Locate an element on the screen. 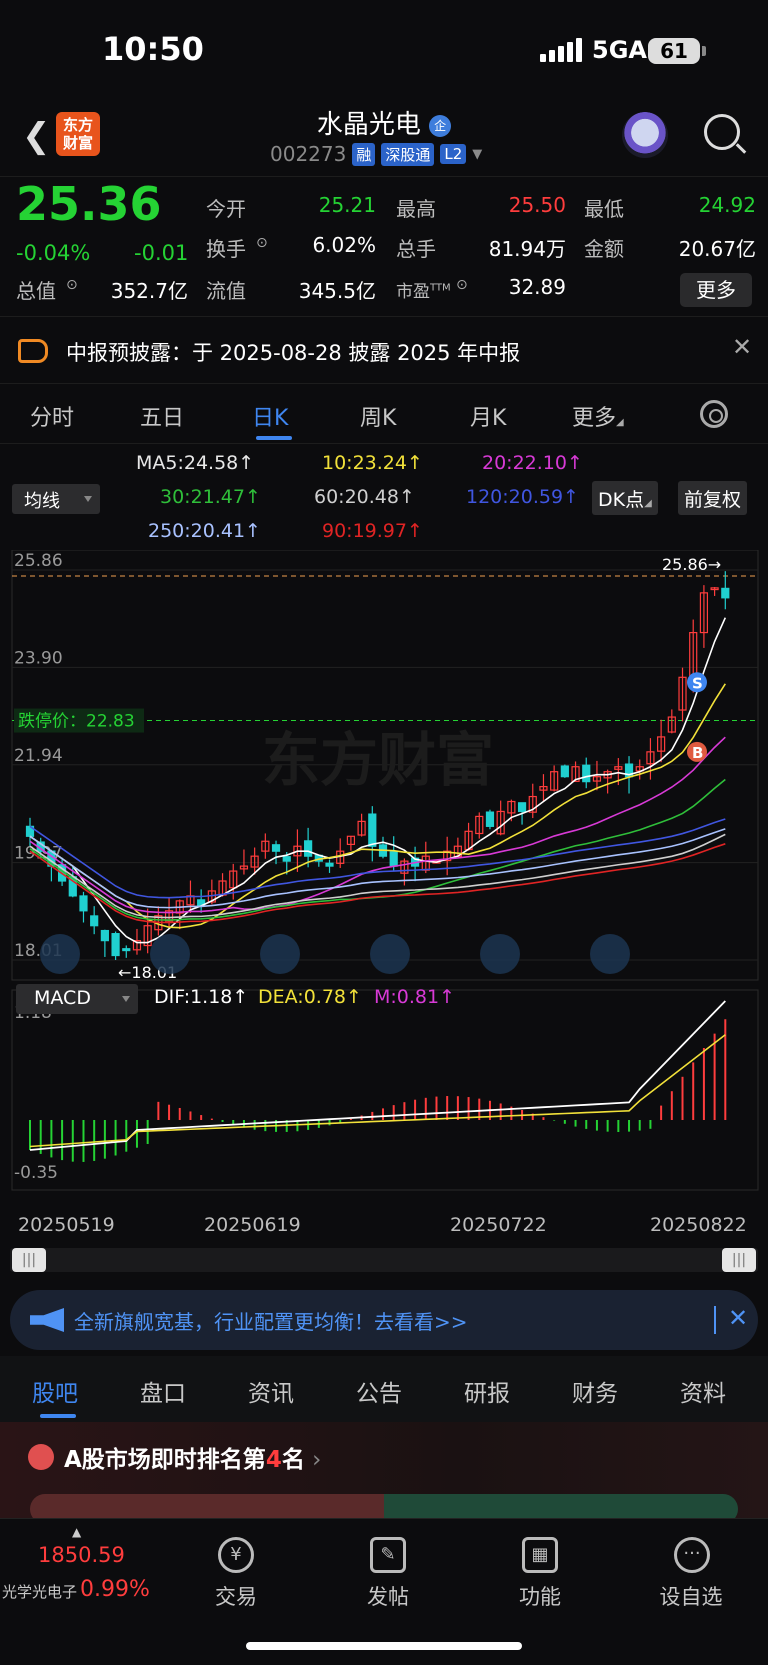  caret-icon: ◢ is located at coordinates (620, 422).